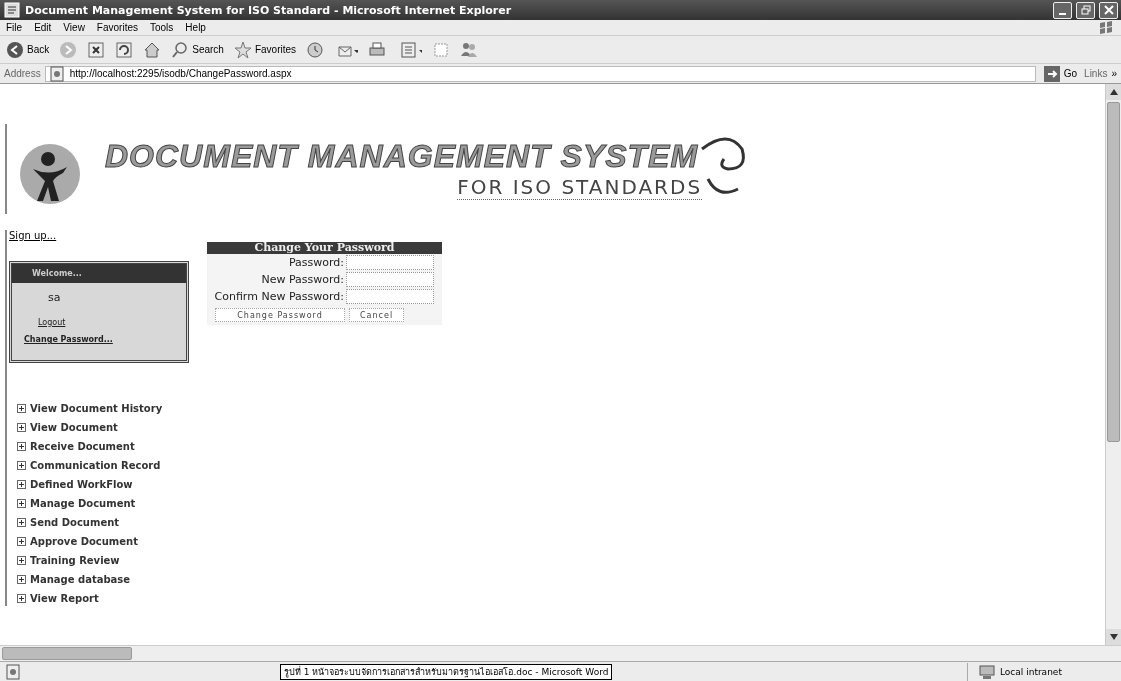  Describe the element at coordinates (12, 10) in the screenshot. I see `browser-icon` at that location.